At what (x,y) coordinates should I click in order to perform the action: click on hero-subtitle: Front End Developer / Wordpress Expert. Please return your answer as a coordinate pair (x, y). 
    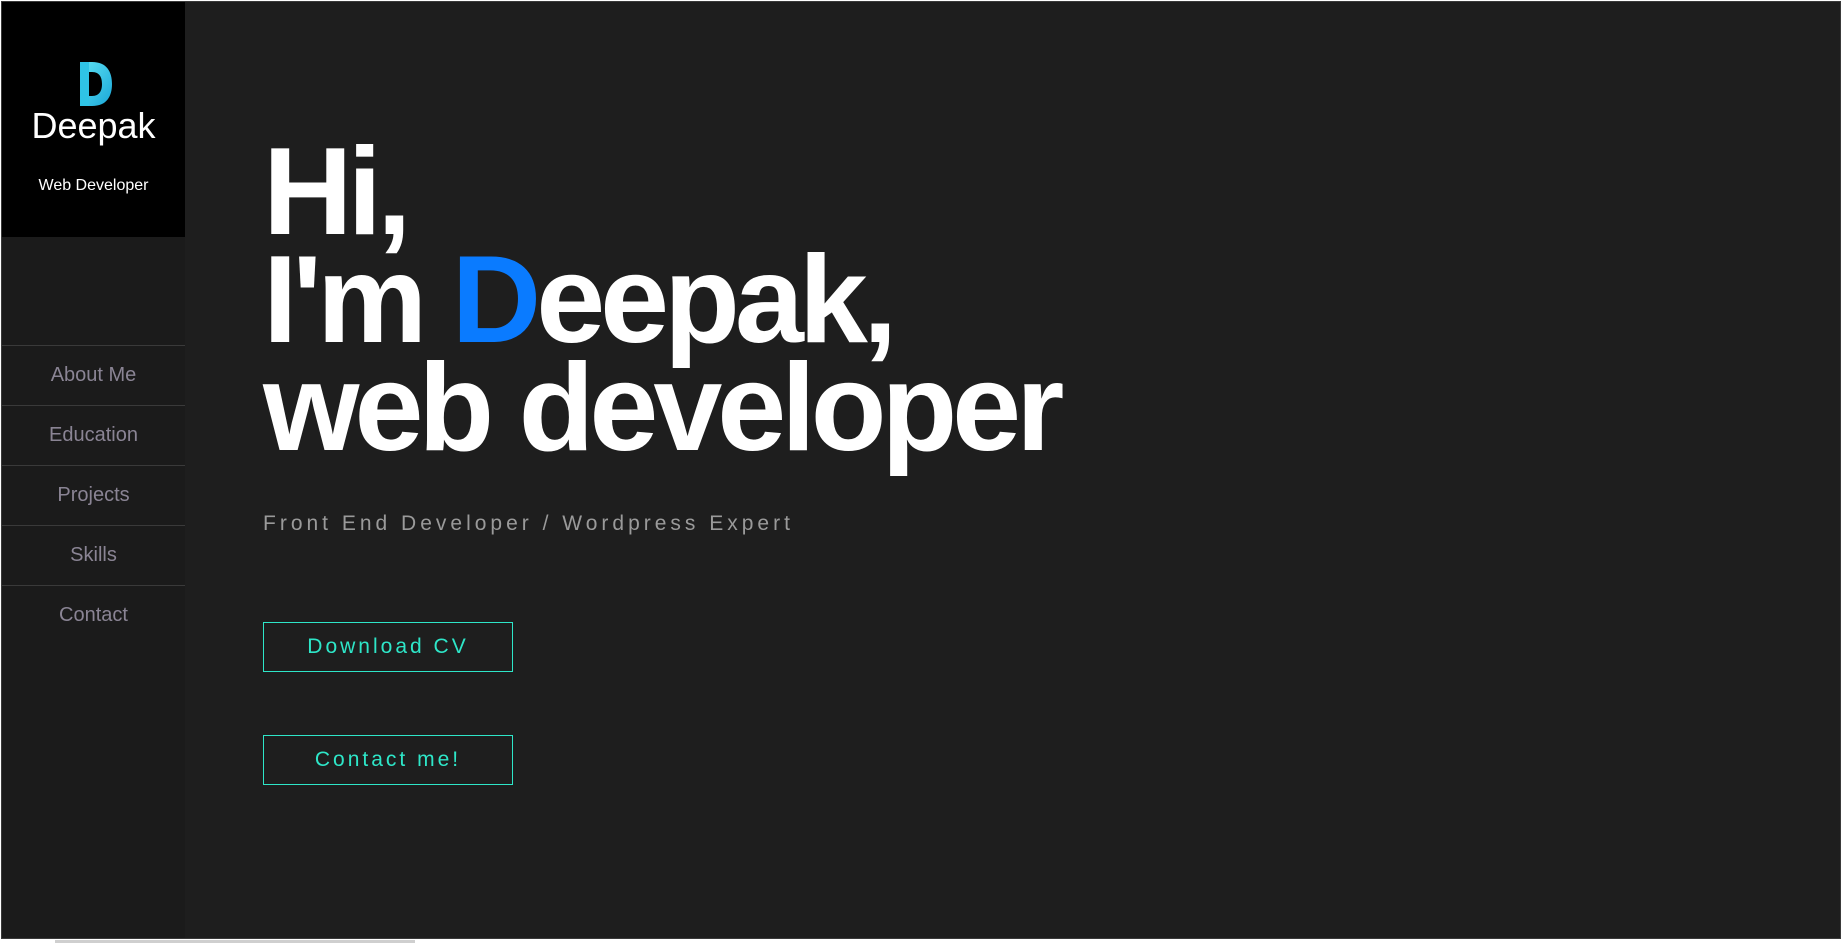
    Looking at the image, I should click on (528, 523).